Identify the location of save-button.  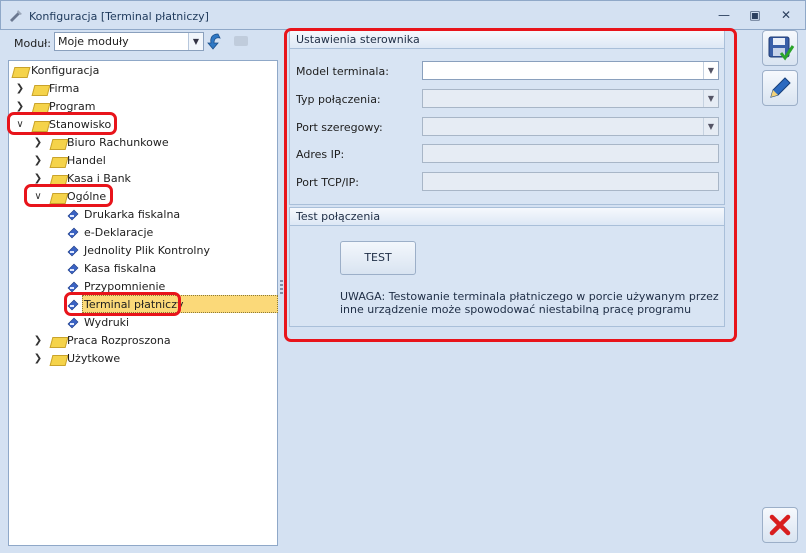
(780, 48).